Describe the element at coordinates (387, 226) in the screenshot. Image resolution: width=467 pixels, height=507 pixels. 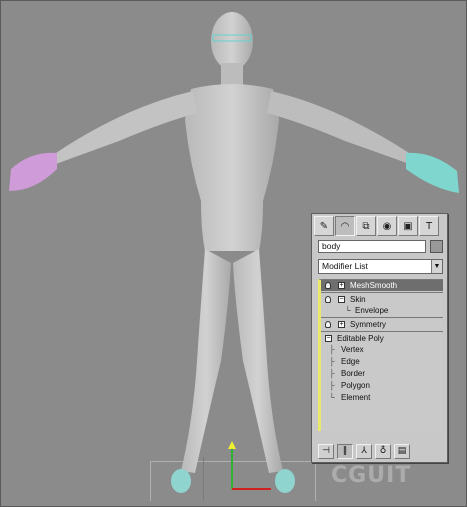
I see `motion-tab: ◉` at that location.